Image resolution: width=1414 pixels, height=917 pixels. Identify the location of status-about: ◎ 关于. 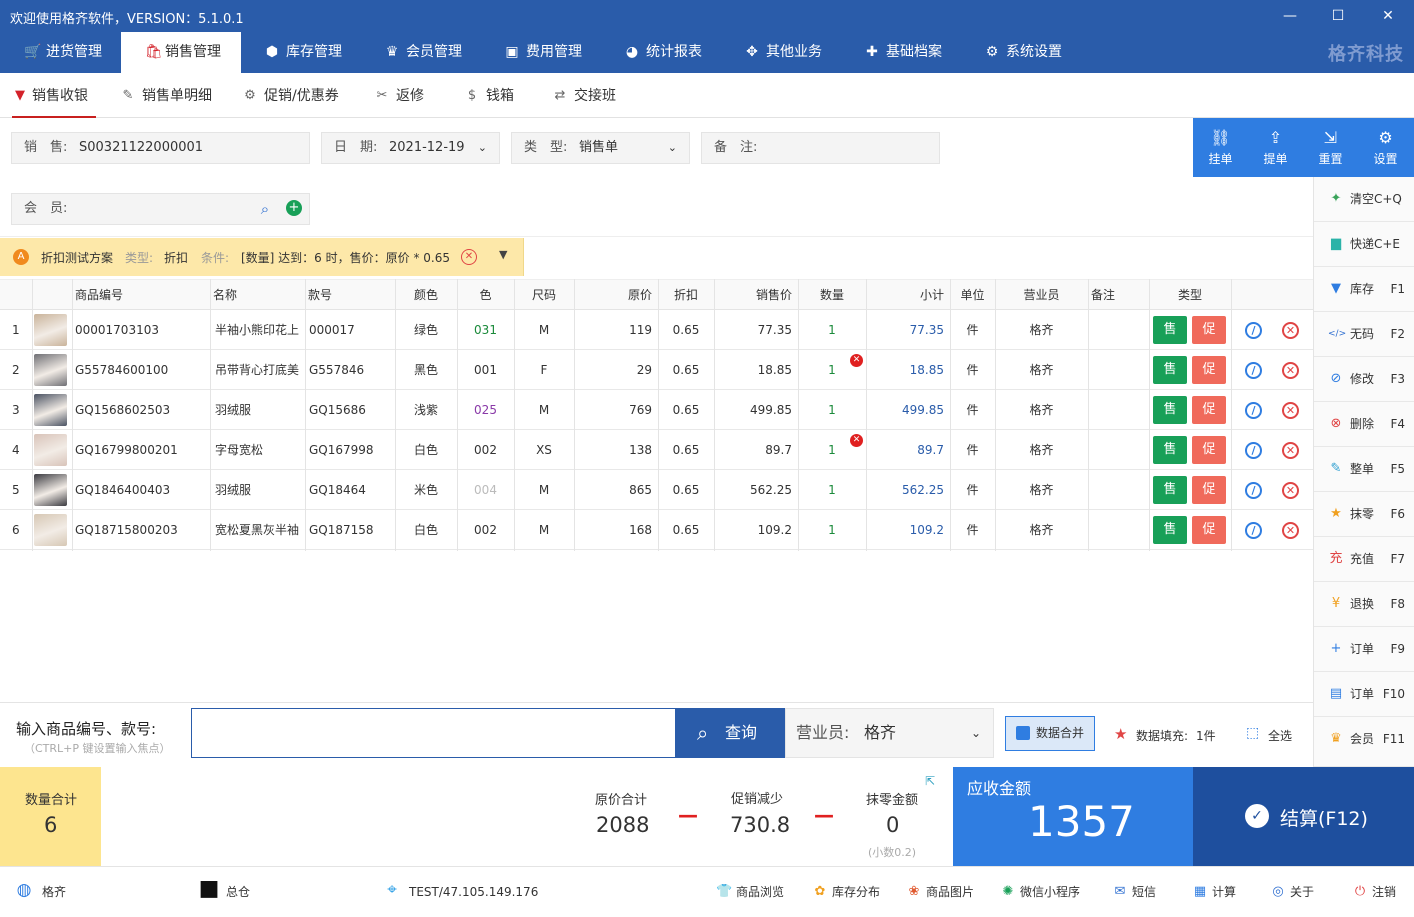
(1292, 892).